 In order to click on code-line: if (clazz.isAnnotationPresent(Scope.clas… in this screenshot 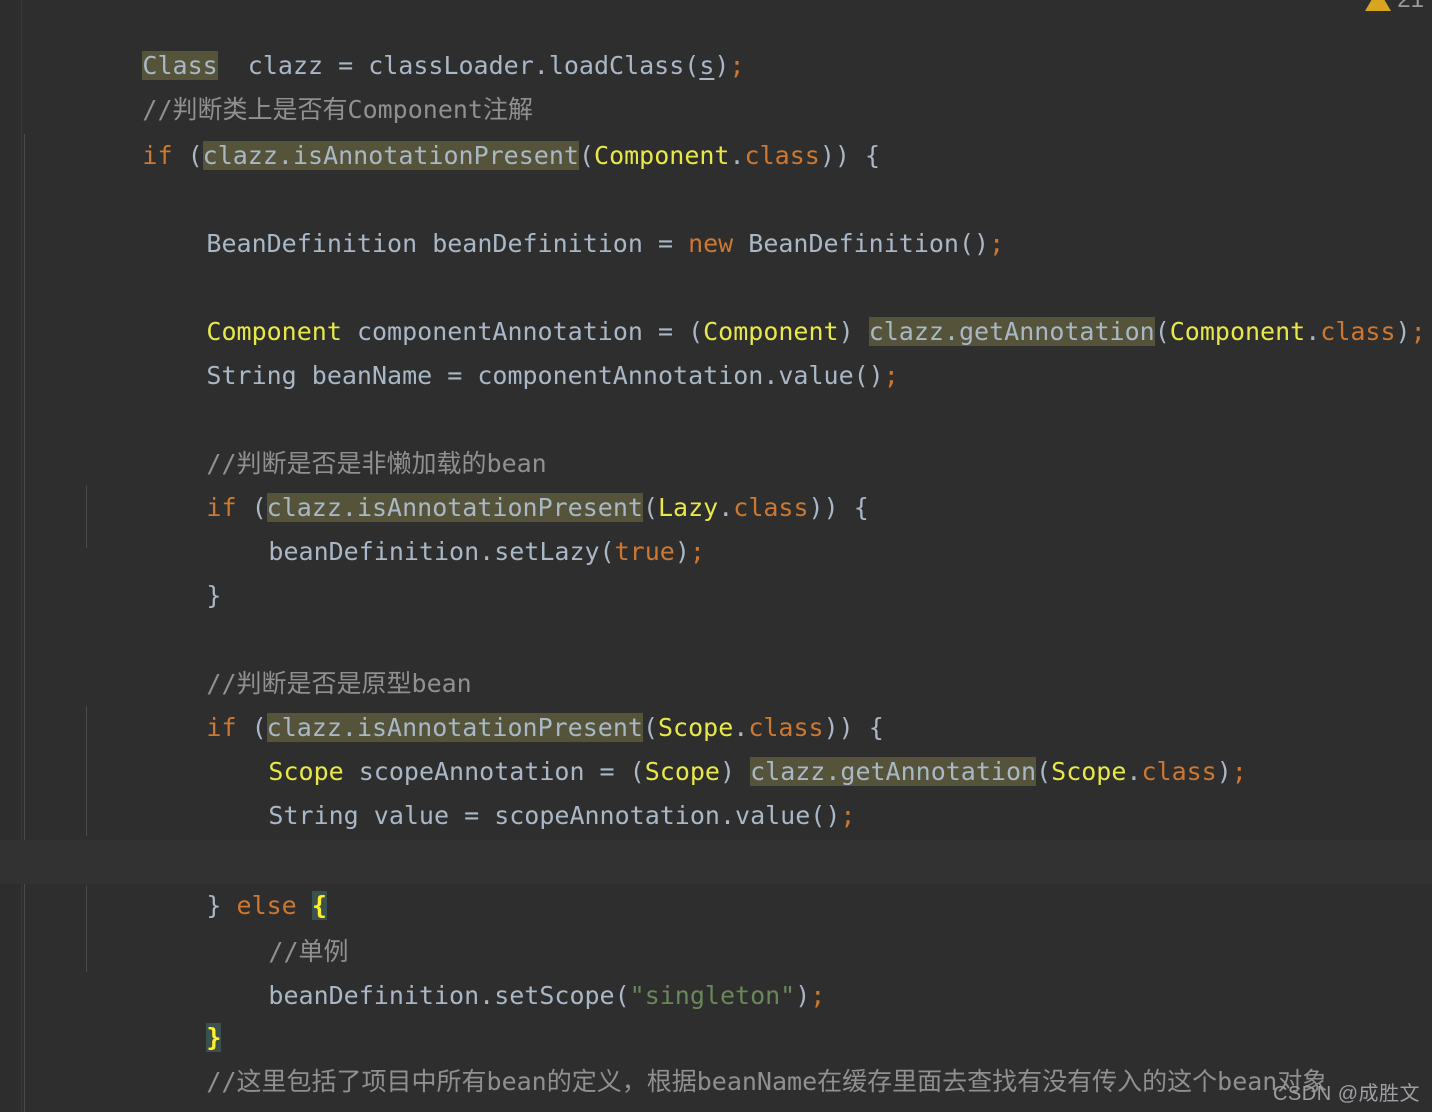, I will do `click(716, 702)`.